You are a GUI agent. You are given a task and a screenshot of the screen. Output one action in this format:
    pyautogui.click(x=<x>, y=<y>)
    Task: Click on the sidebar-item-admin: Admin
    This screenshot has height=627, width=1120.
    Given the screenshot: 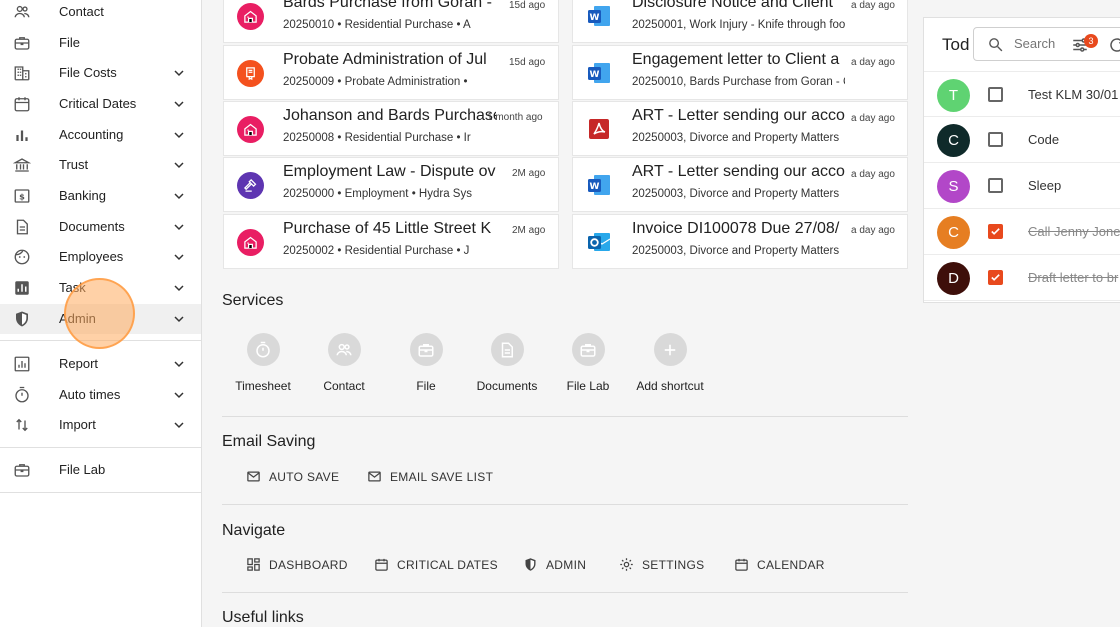 What is the action you would take?
    pyautogui.click(x=100, y=319)
    